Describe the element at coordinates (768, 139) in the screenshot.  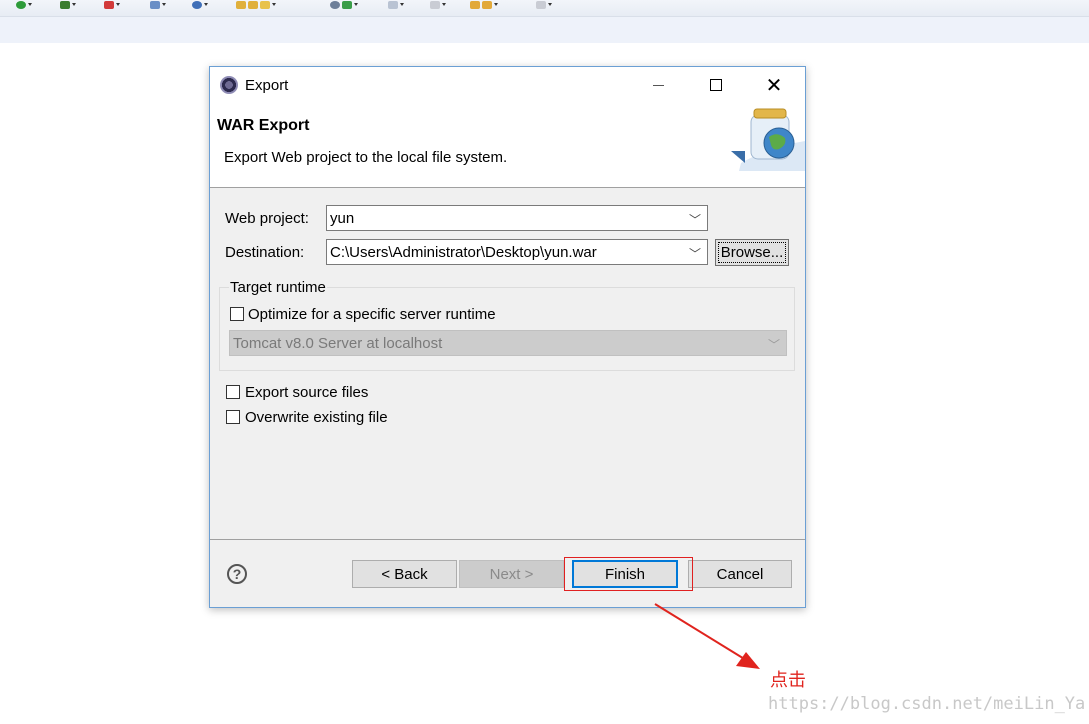
I see `war-export-banner-icon` at that location.